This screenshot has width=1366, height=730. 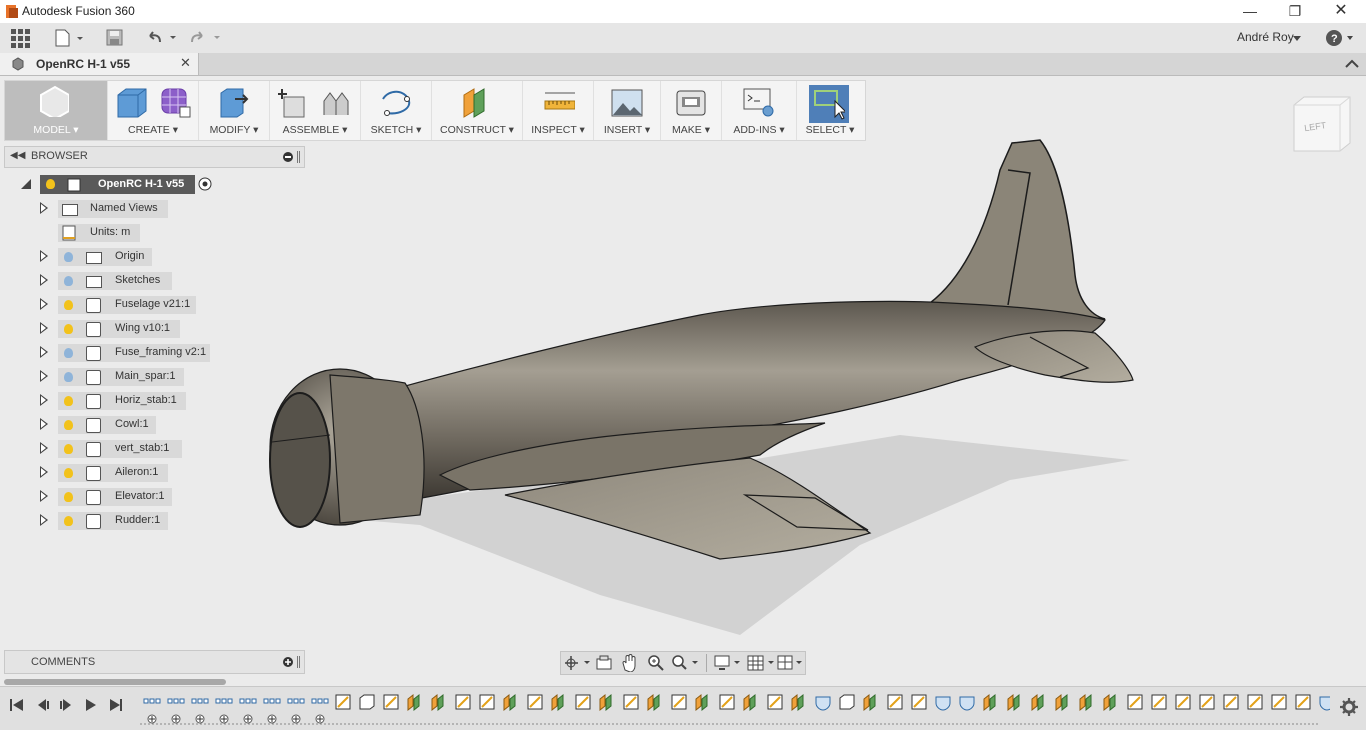 I want to click on timeline-feature-fil-icon, so click(x=943, y=703).